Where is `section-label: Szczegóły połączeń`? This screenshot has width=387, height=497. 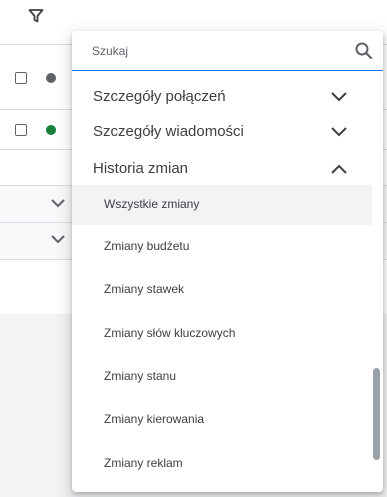 section-label: Szczegóły połączeń is located at coordinates (159, 96).